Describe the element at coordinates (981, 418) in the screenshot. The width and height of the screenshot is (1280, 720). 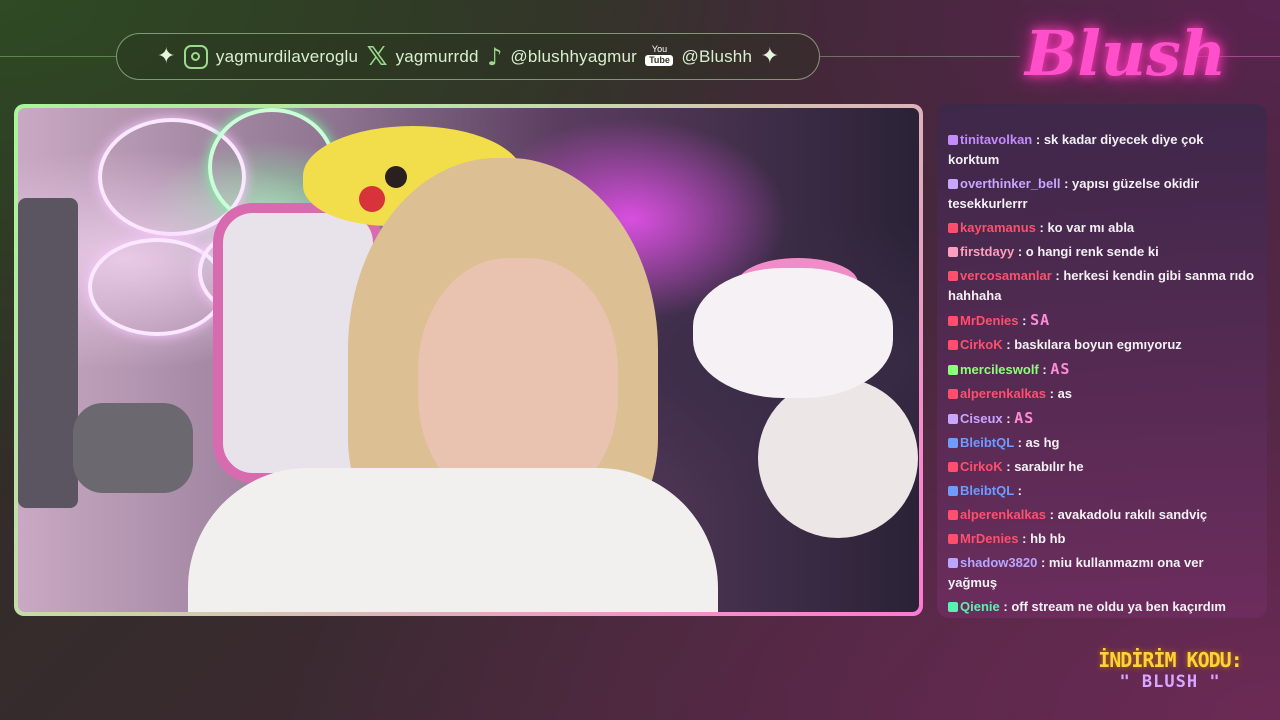
I see `chat-username: Ciseux` at that location.